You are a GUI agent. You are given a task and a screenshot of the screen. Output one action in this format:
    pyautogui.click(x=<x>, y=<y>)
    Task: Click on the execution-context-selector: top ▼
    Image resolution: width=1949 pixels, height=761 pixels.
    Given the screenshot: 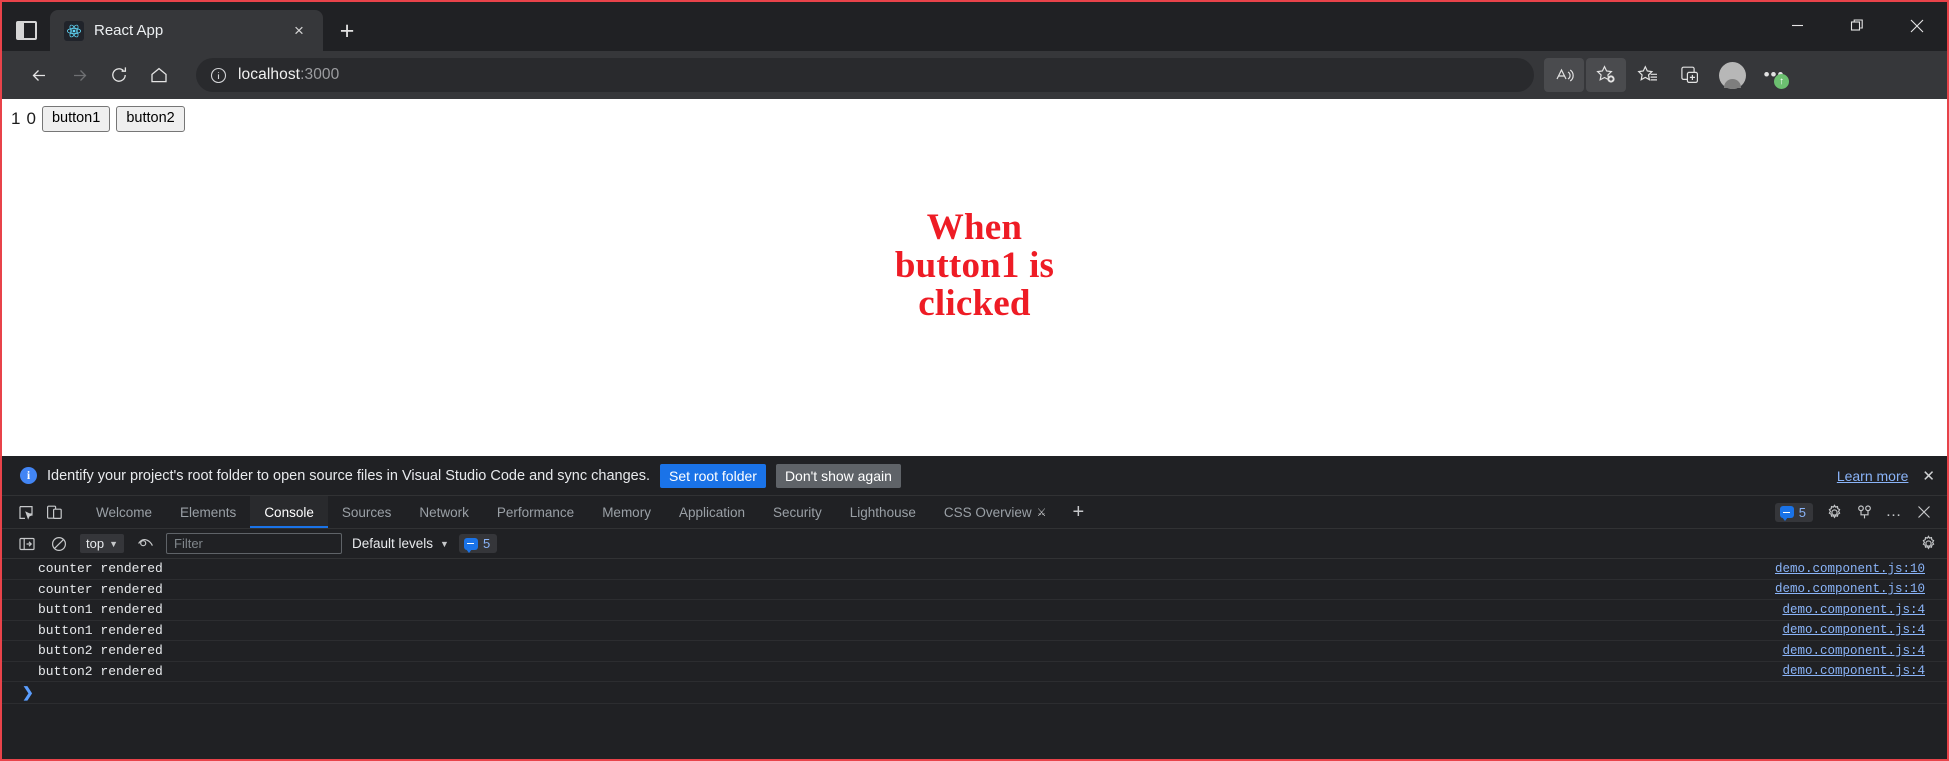 What is the action you would take?
    pyautogui.click(x=102, y=543)
    